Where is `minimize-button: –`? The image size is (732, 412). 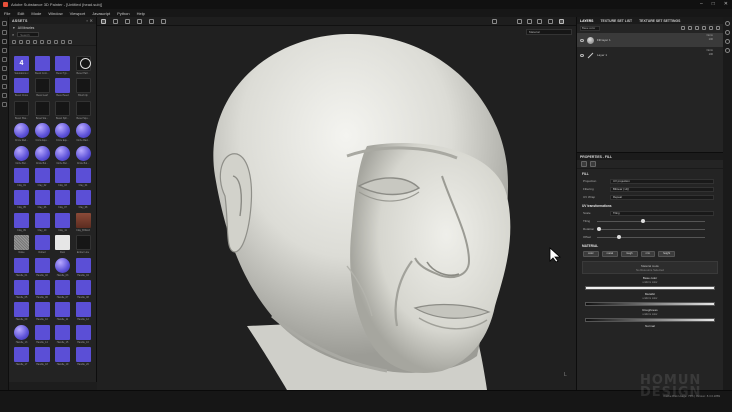
minimize-button: – is located at coordinates (701, 4).